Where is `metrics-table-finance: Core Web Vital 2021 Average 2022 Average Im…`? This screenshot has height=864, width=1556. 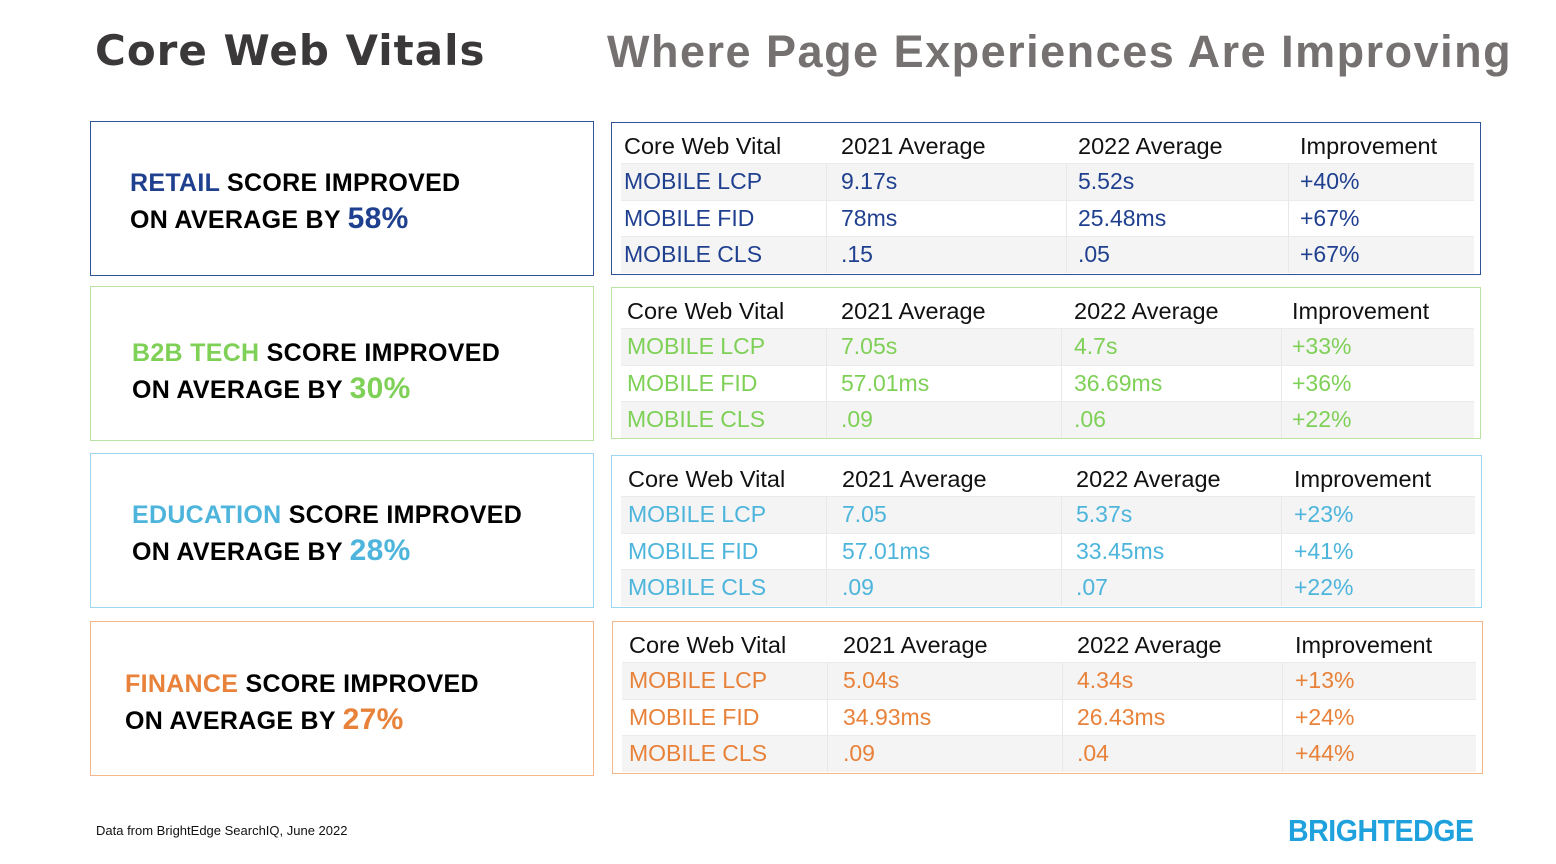 metrics-table-finance: Core Web Vital 2021 Average 2022 Average Im… is located at coordinates (1047, 697).